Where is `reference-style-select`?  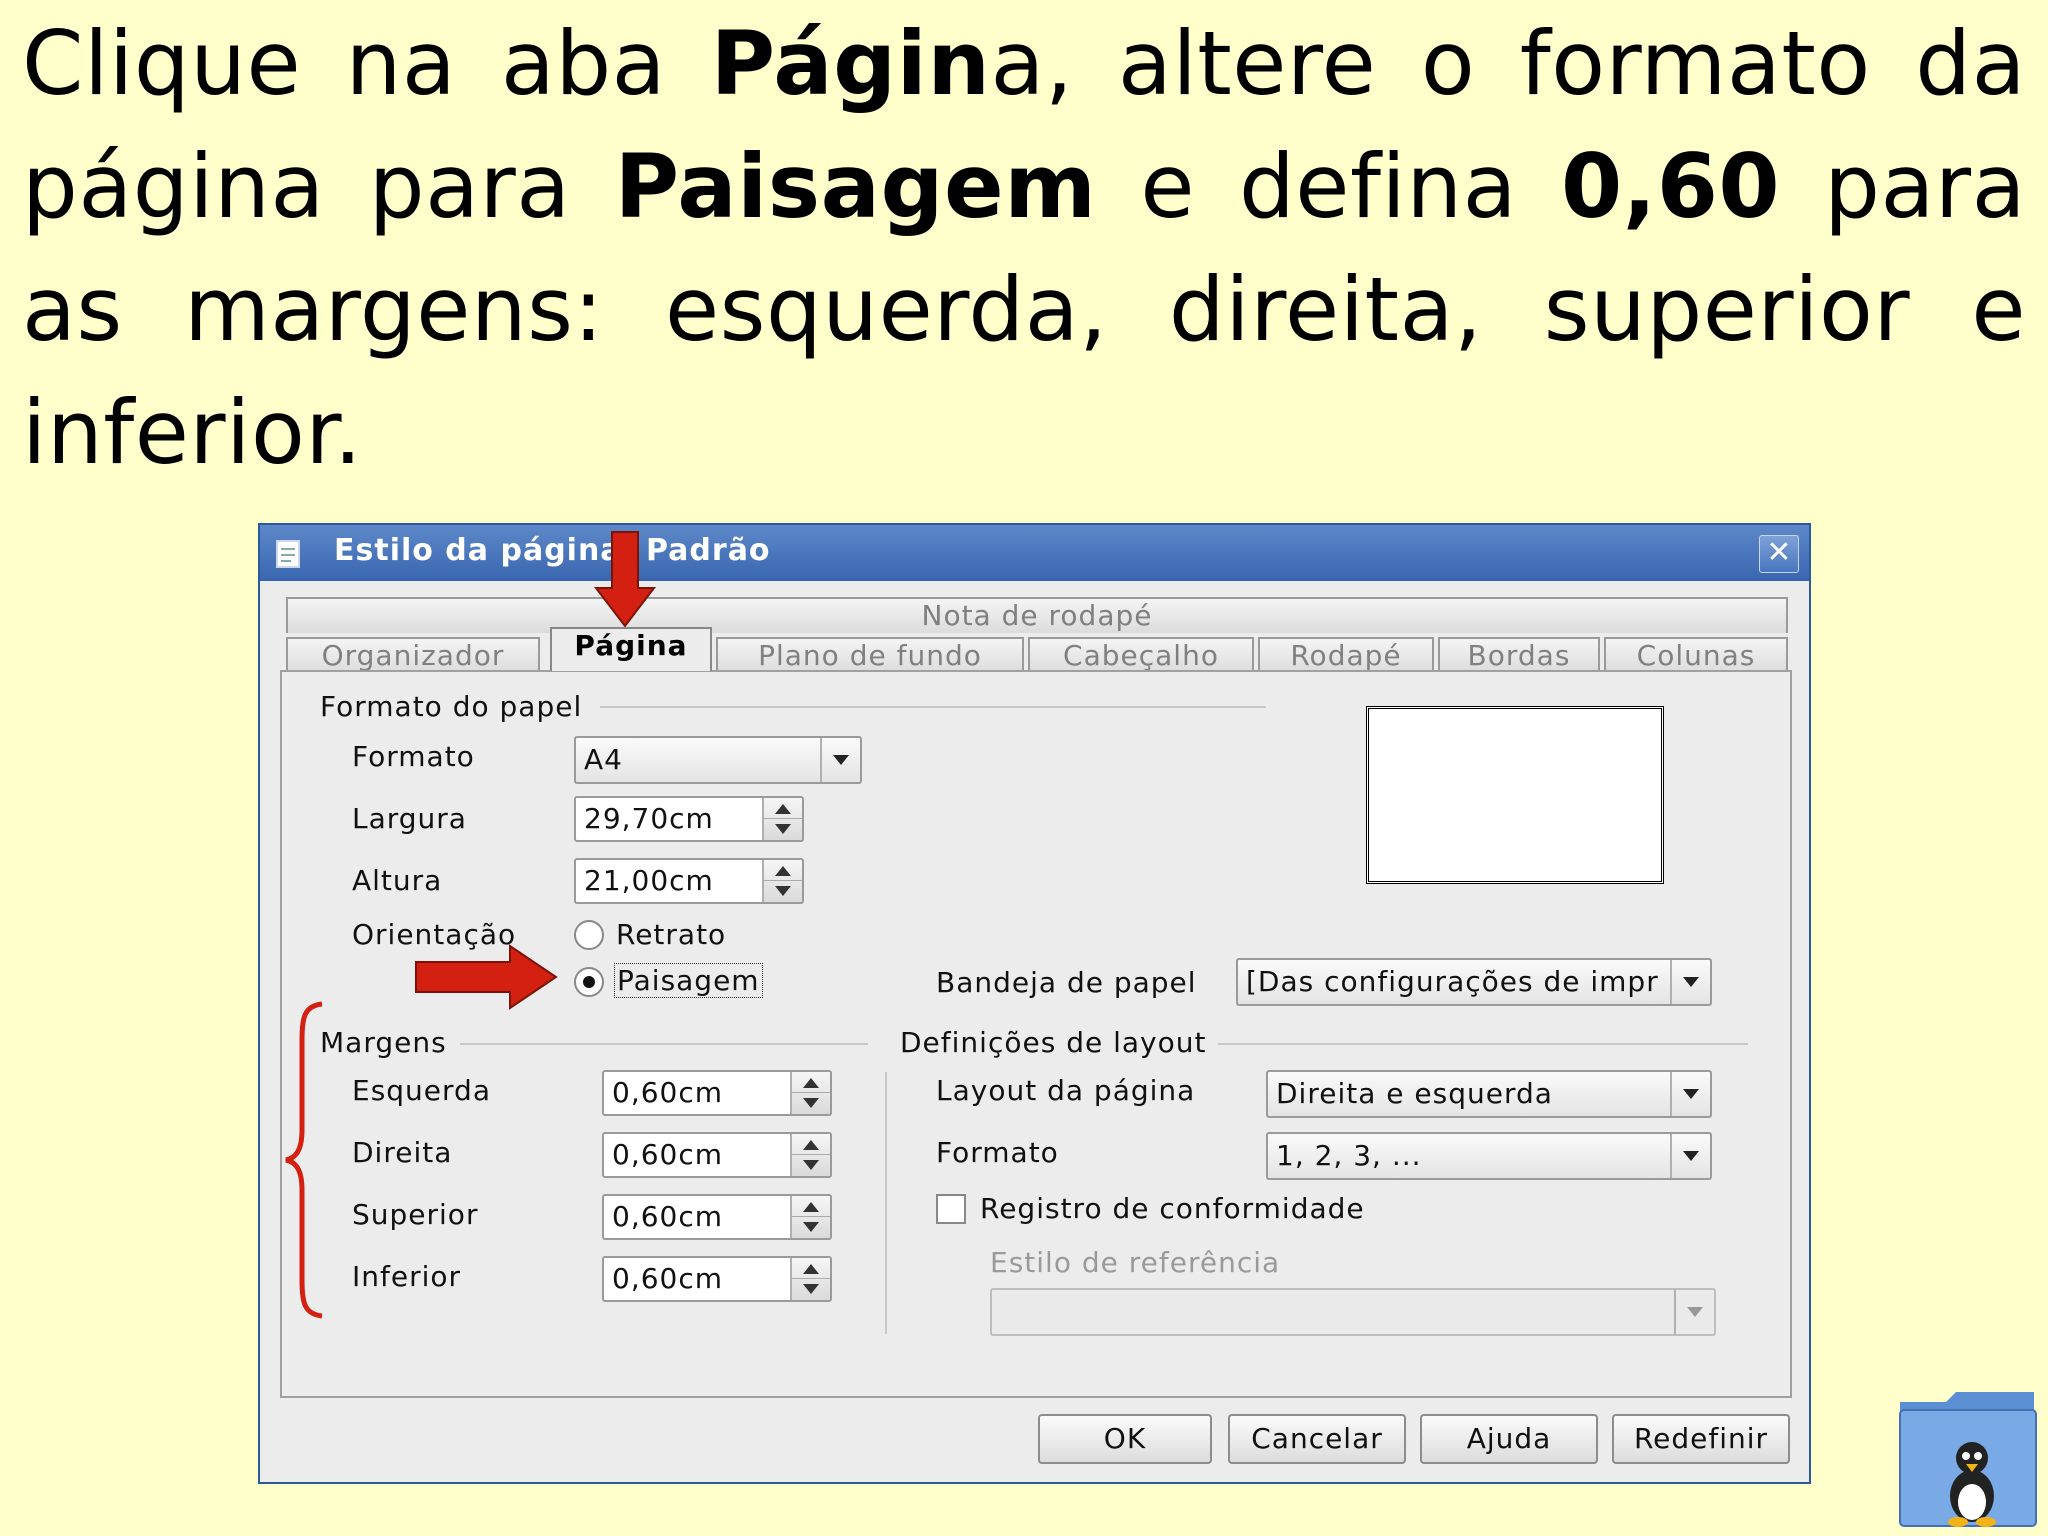 reference-style-select is located at coordinates (1353, 1312).